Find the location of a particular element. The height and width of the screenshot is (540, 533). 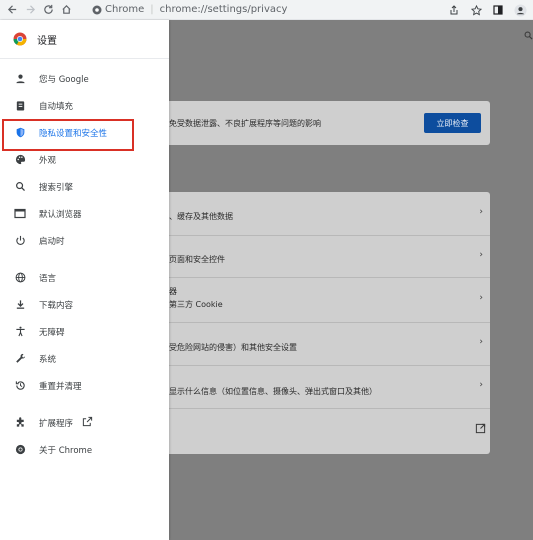

url-text: chrome://settings/privacy is located at coordinates (223, 9).